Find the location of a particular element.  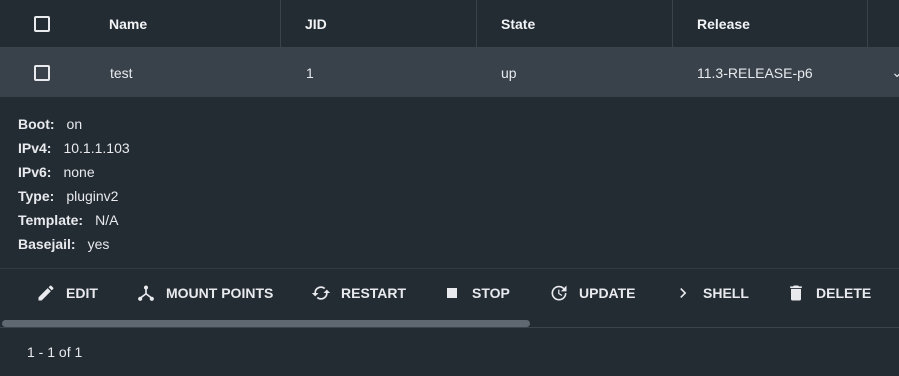

mount-points-button: MOUNT POINTS is located at coordinates (204, 293).